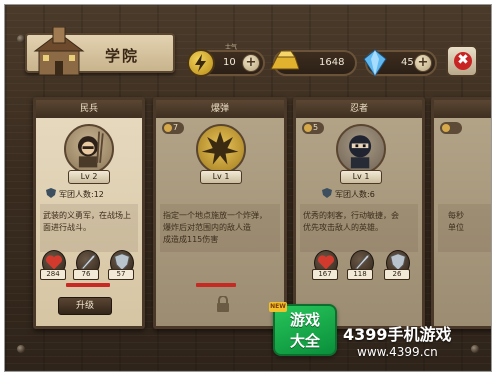 The width and height of the screenshot is (496, 376). What do you see at coordinates (397, 352) in the screenshot?
I see `watermark-url: www.4399.cn` at bounding box center [397, 352].